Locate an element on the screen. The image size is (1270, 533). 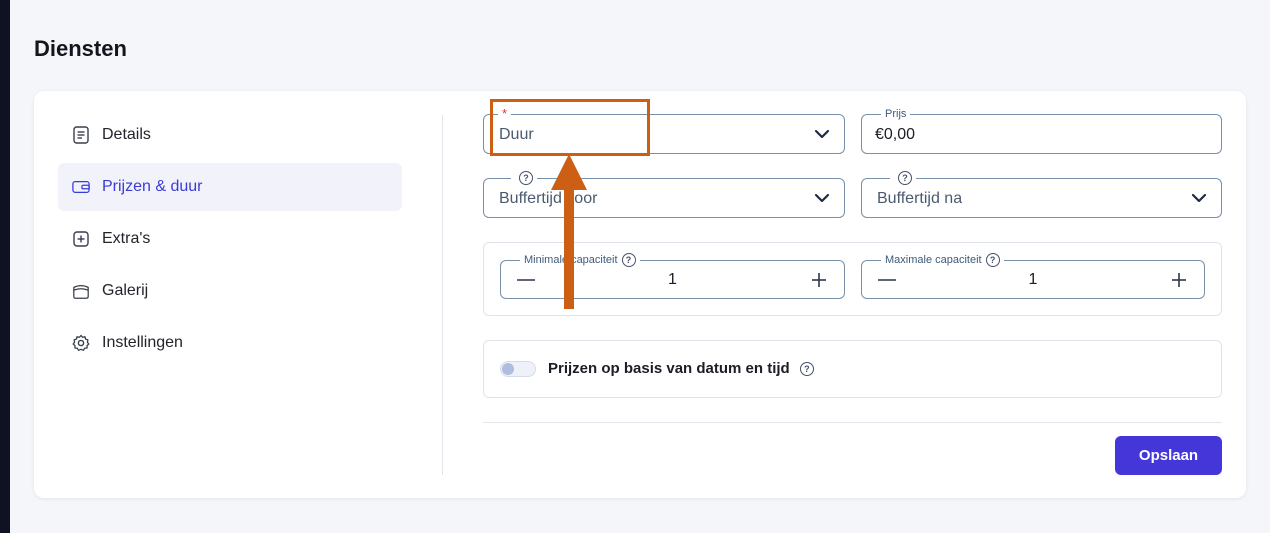
page-title: Diensten is located at coordinates (80, 48).